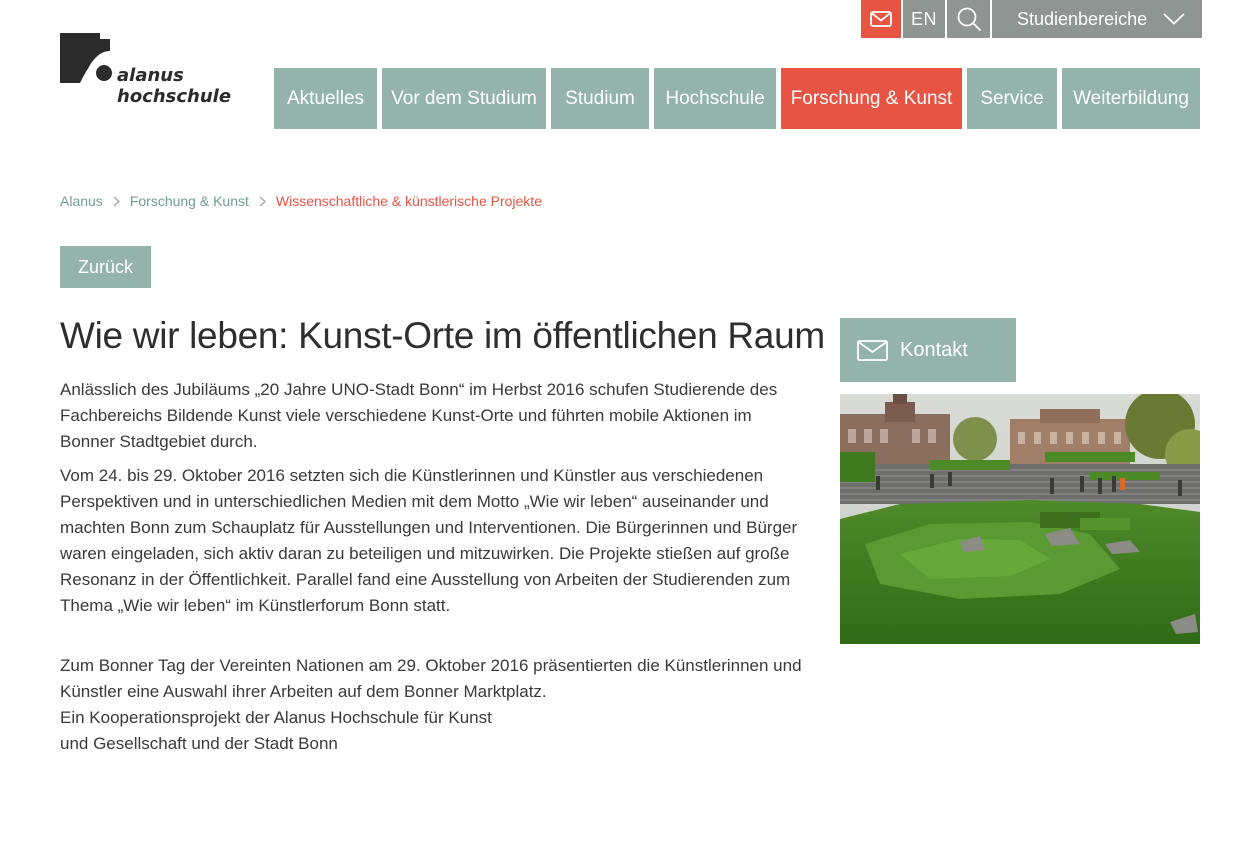 This screenshot has height=845, width=1254. What do you see at coordinates (174, 96) in the screenshot?
I see `logo-text-line2: hochschule` at bounding box center [174, 96].